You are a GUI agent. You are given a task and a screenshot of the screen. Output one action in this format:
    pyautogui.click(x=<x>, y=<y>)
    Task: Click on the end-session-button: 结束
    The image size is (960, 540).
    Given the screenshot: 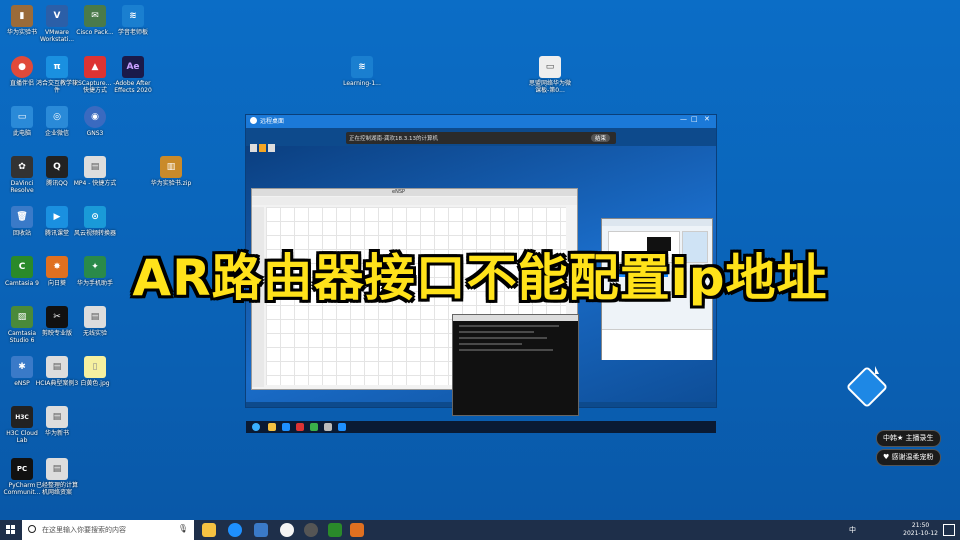 What is the action you would take?
    pyautogui.click(x=600, y=138)
    